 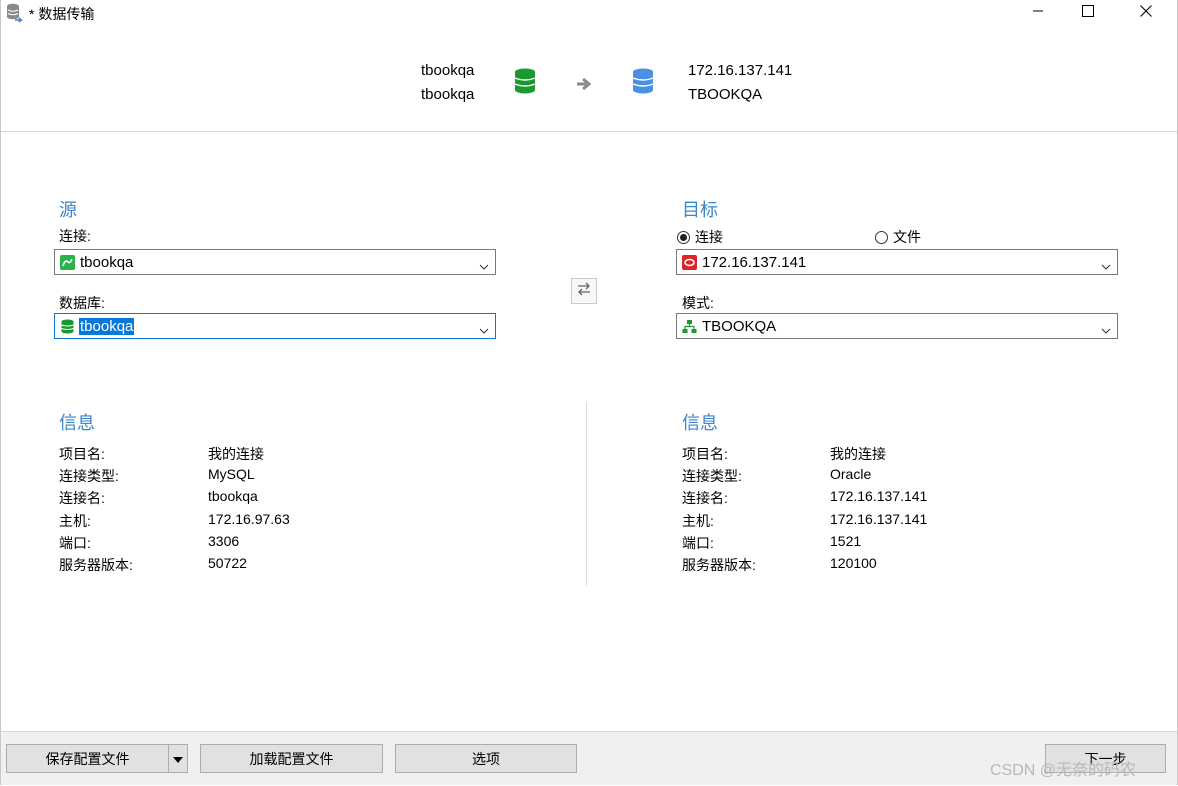 I want to click on source-info-title: 信息, so click(x=77, y=423).